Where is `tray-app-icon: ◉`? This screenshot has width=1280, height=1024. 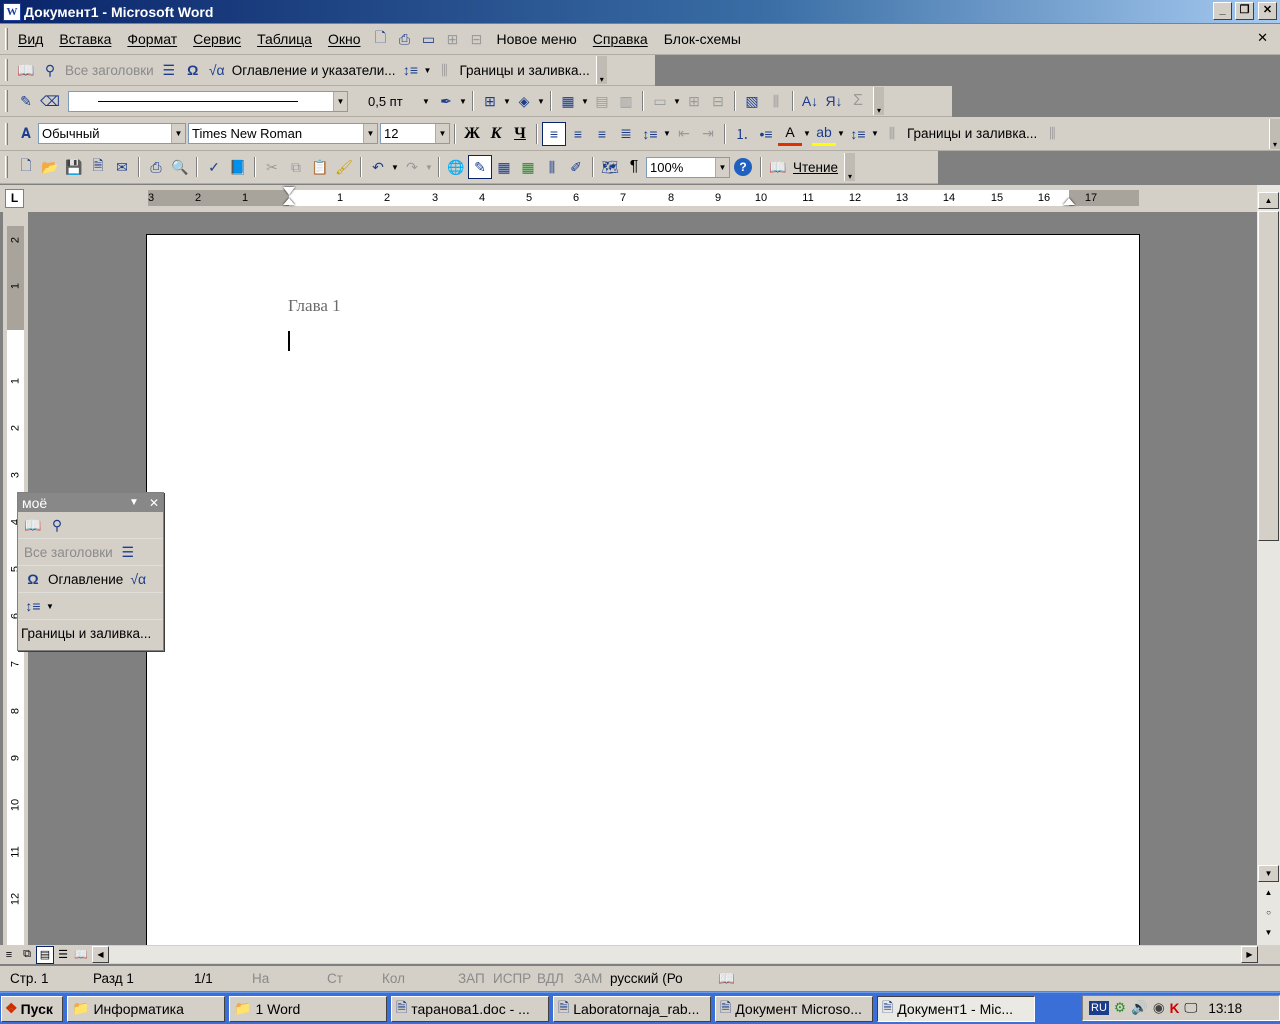
tray-app-icon: ◉ is located at coordinates (1159, 1008).